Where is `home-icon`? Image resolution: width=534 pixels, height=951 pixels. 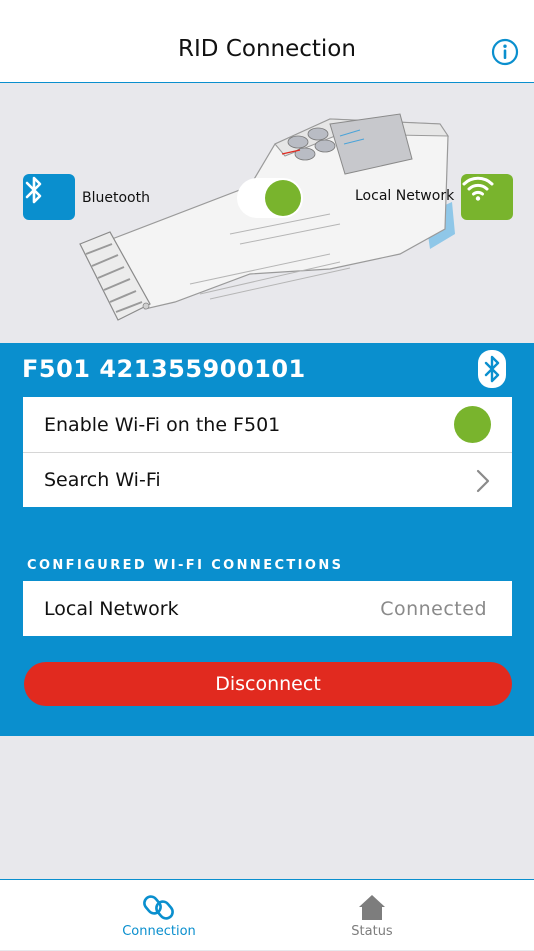 home-icon is located at coordinates (372, 907).